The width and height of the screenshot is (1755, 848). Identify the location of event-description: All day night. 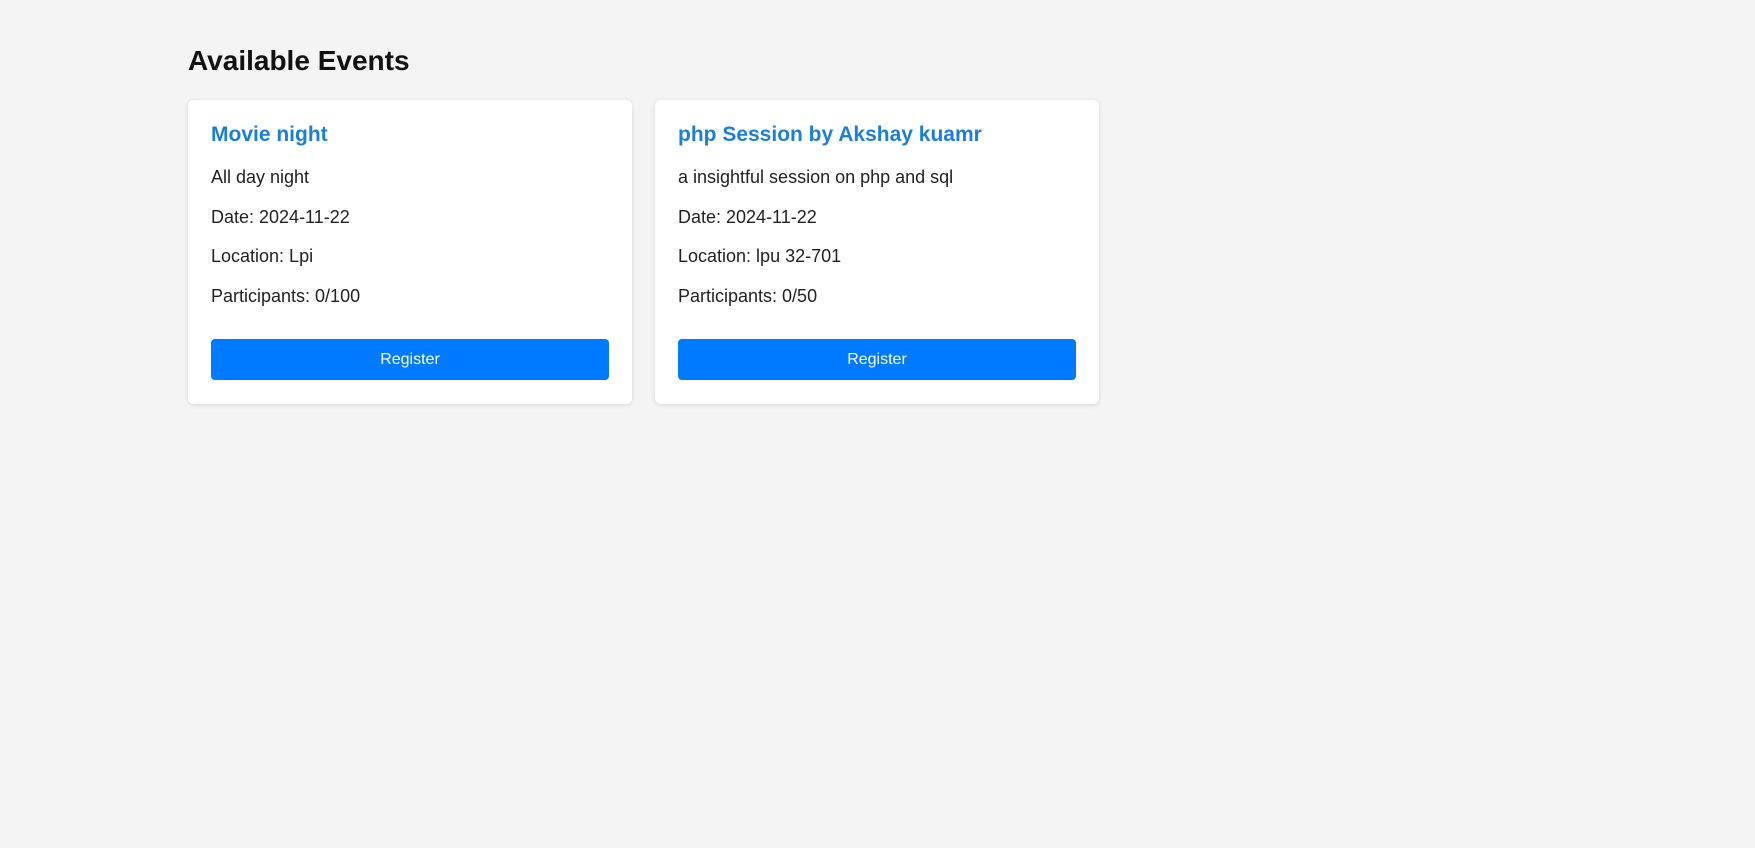
(260, 177).